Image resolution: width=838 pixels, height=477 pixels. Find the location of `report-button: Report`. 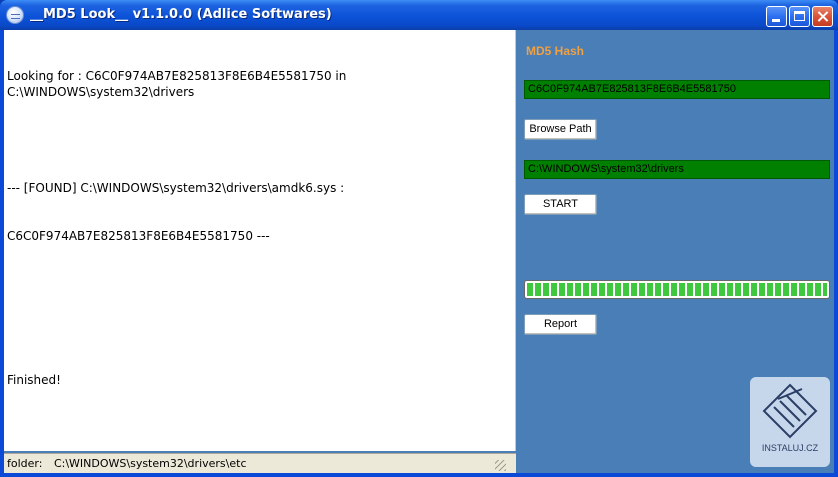

report-button: Report is located at coordinates (560, 324).